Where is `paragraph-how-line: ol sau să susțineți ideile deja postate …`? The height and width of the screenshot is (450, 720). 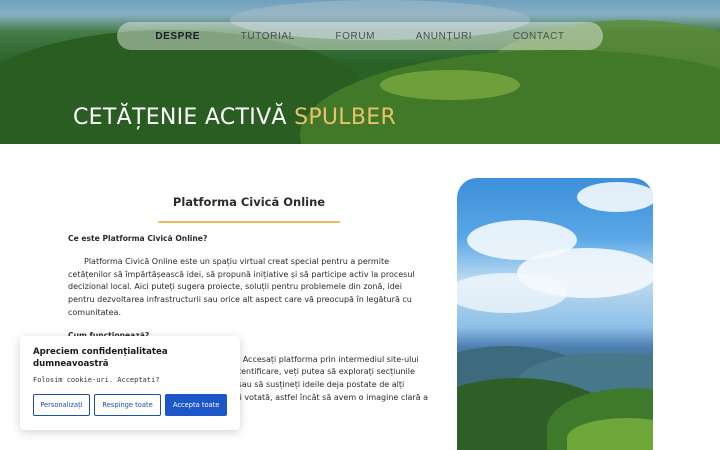
paragraph-how-line: ol sau să susțineți ideile deja postate … is located at coordinates (316, 384).